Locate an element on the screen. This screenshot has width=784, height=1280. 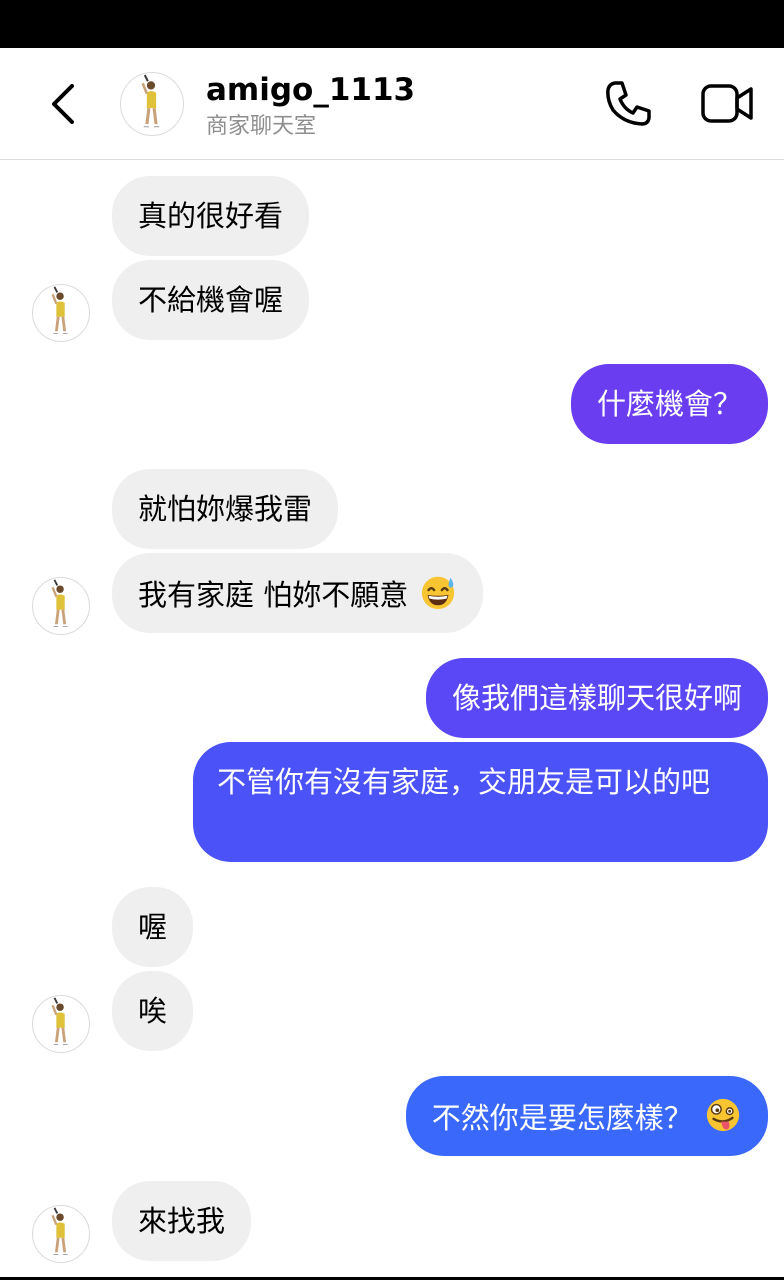
phone-icon is located at coordinates (628, 103).